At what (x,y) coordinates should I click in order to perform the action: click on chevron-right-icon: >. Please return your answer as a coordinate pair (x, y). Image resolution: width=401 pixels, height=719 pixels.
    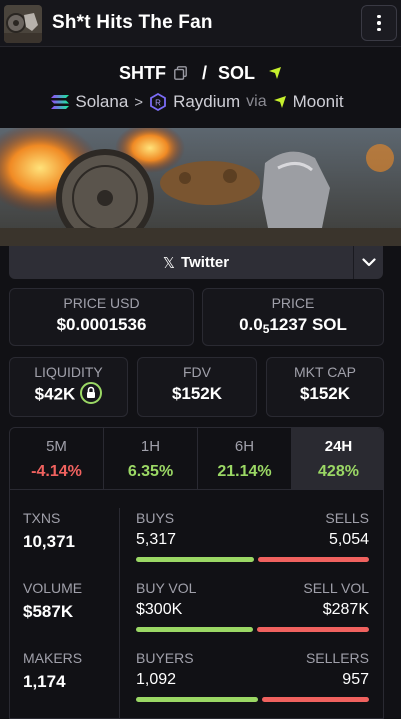
    Looking at the image, I should click on (139, 102).